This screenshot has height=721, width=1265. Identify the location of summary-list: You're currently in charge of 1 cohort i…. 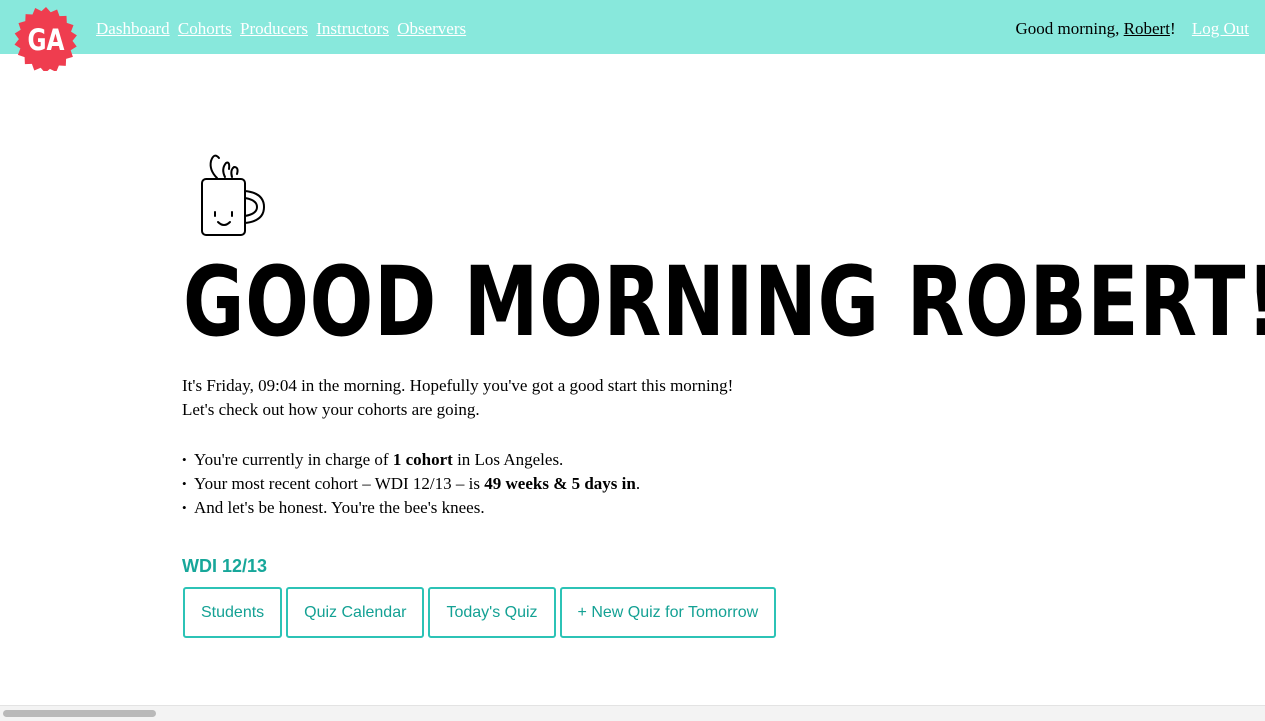
(411, 484).